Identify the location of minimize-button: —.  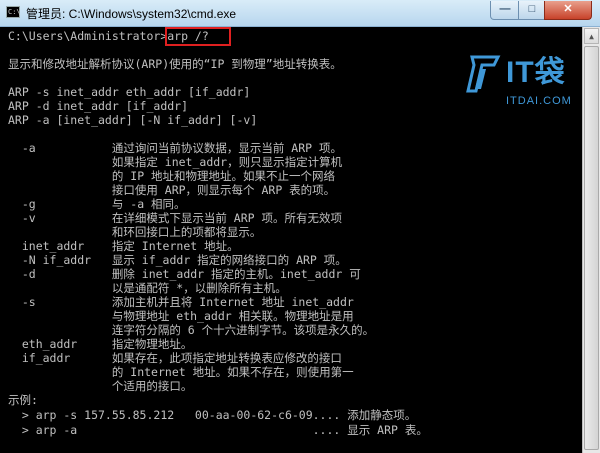
(505, 10).